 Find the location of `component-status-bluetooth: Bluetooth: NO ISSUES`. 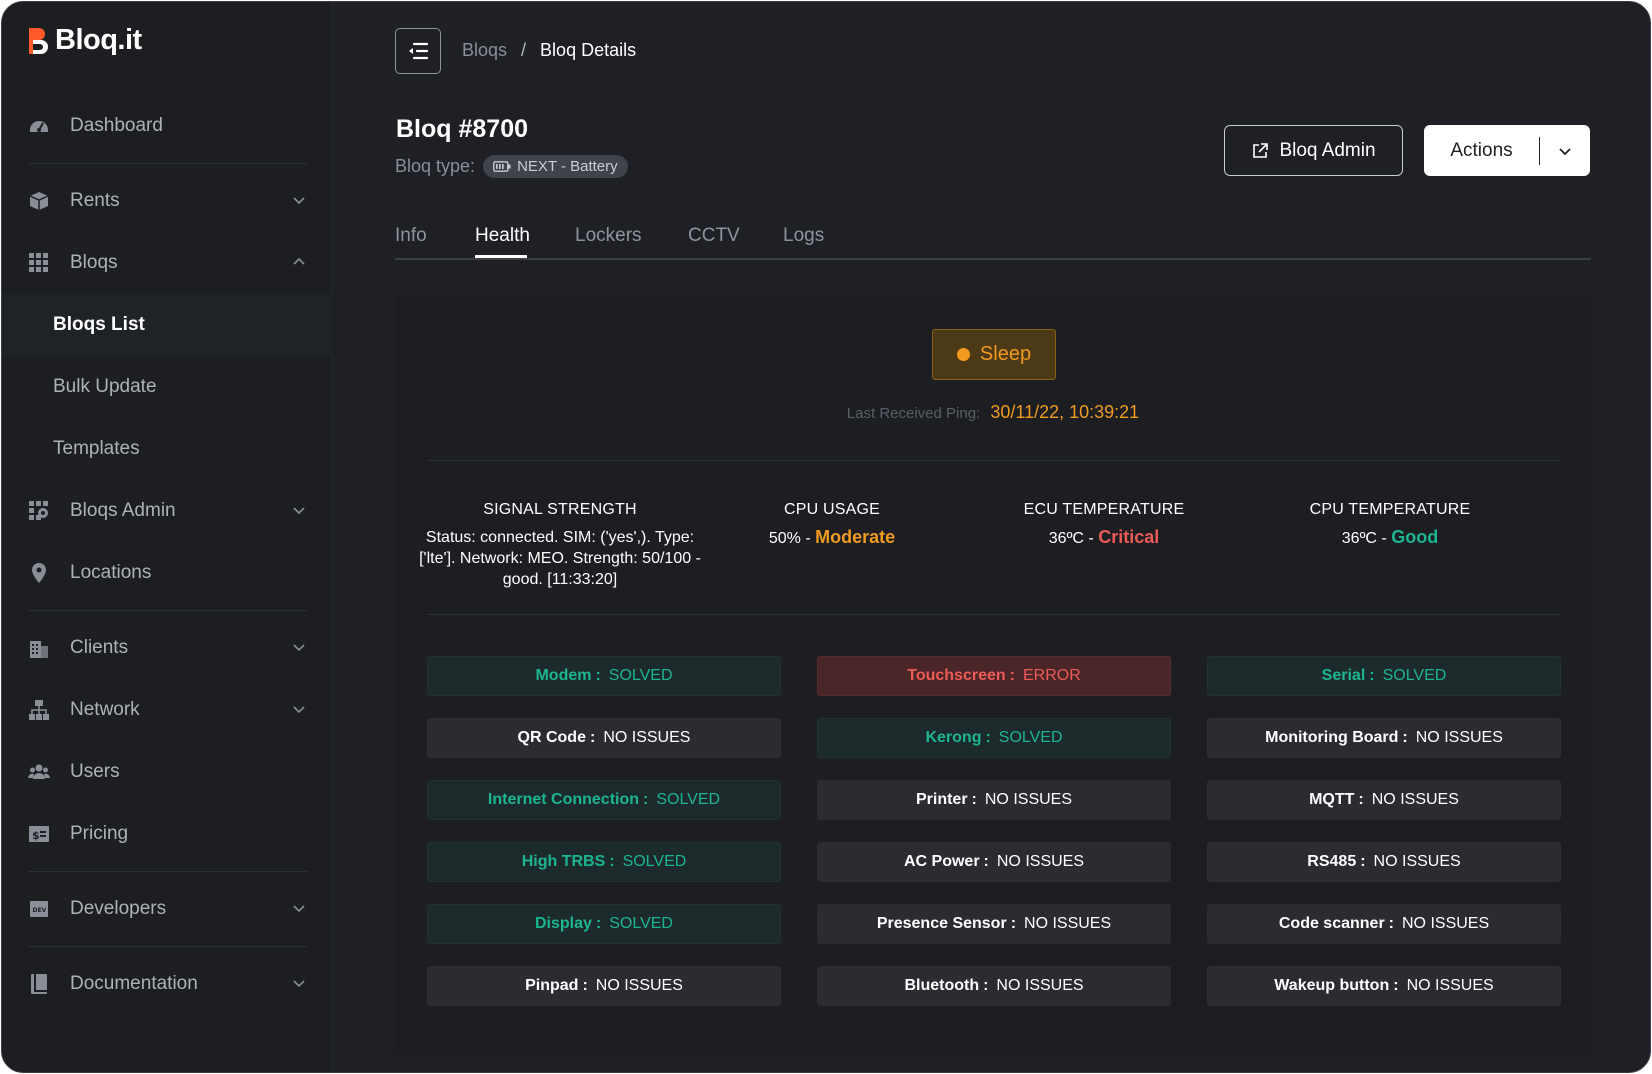

component-status-bluetooth: Bluetooth: NO ISSUES is located at coordinates (994, 986).